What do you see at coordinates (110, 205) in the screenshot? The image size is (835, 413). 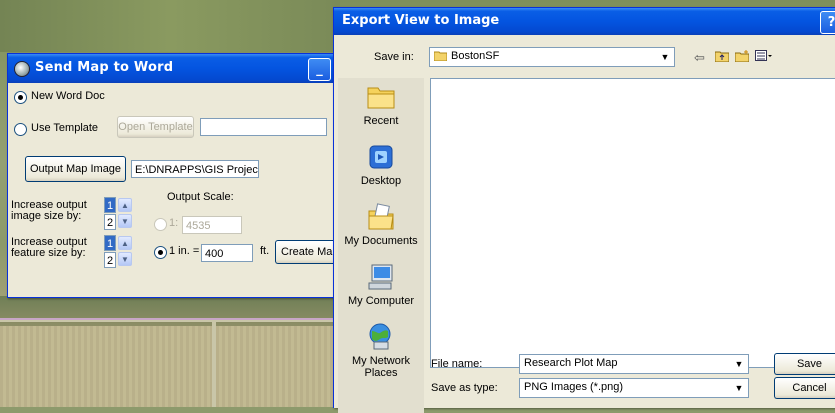 I see `image-size-value-1: 1` at bounding box center [110, 205].